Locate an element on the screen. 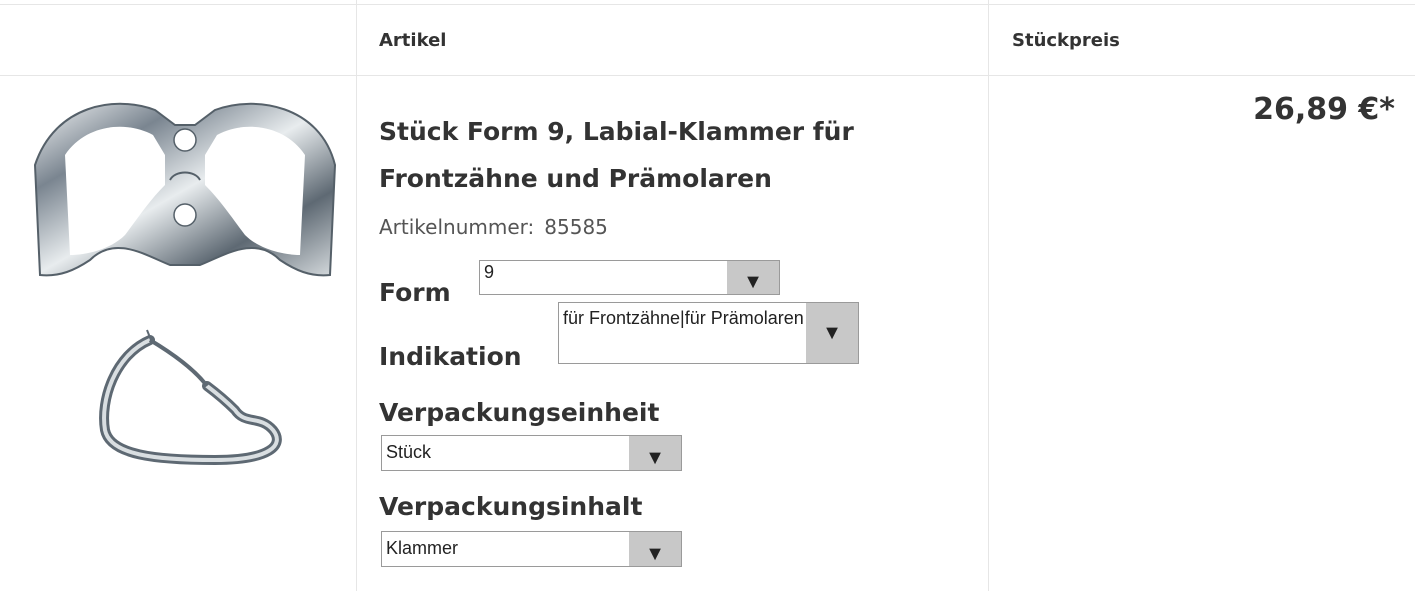 This screenshot has width=1415, height=591. form-label: Form is located at coordinates (415, 292).